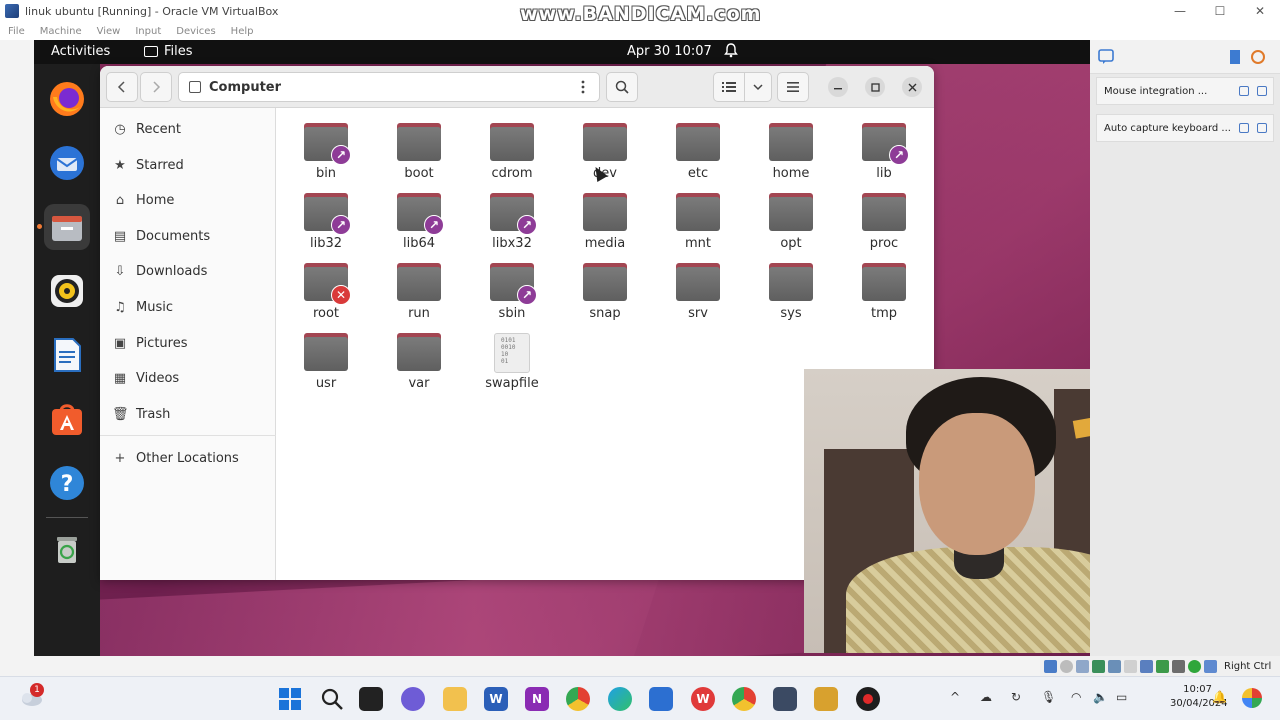 Image resolution: width=1280 pixels, height=720 pixels. I want to click on view-list-button, so click(729, 87).